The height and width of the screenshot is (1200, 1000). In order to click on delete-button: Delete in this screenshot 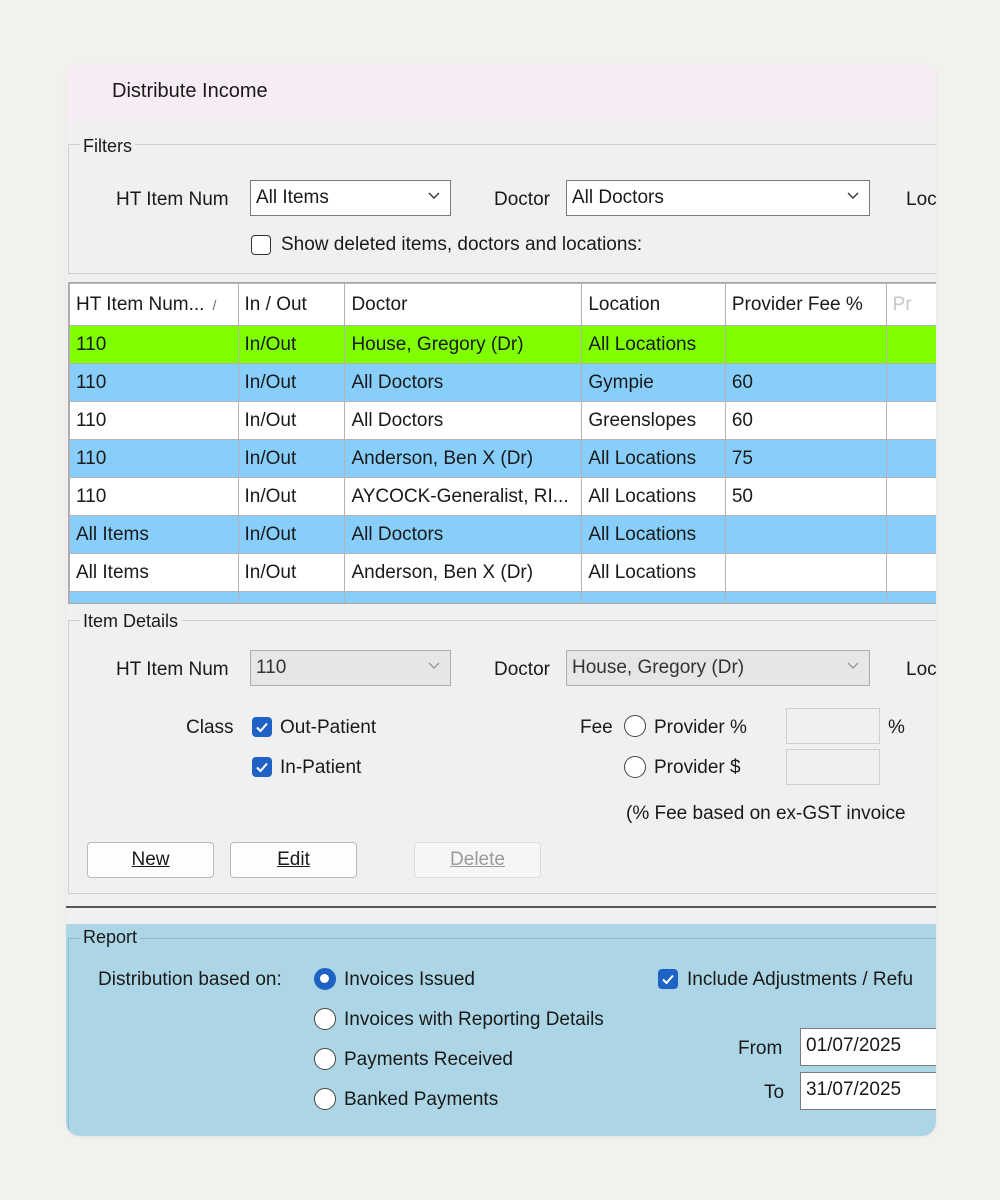, I will do `click(477, 860)`.